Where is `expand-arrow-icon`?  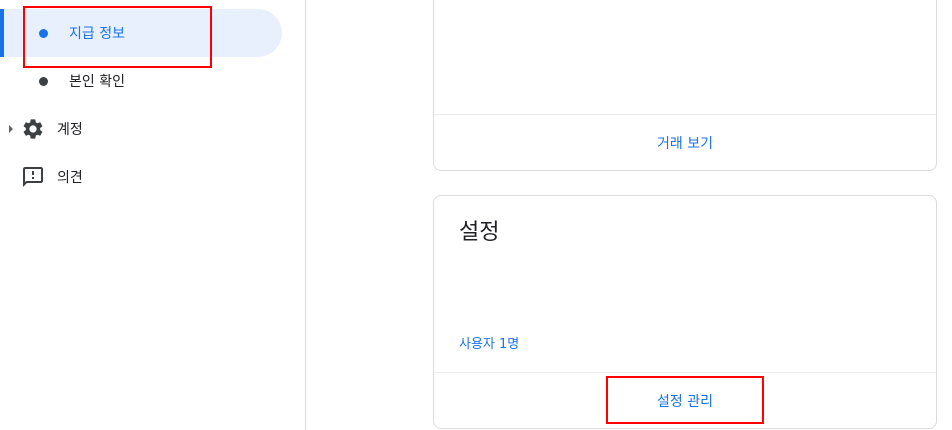 expand-arrow-icon is located at coordinates (11, 129).